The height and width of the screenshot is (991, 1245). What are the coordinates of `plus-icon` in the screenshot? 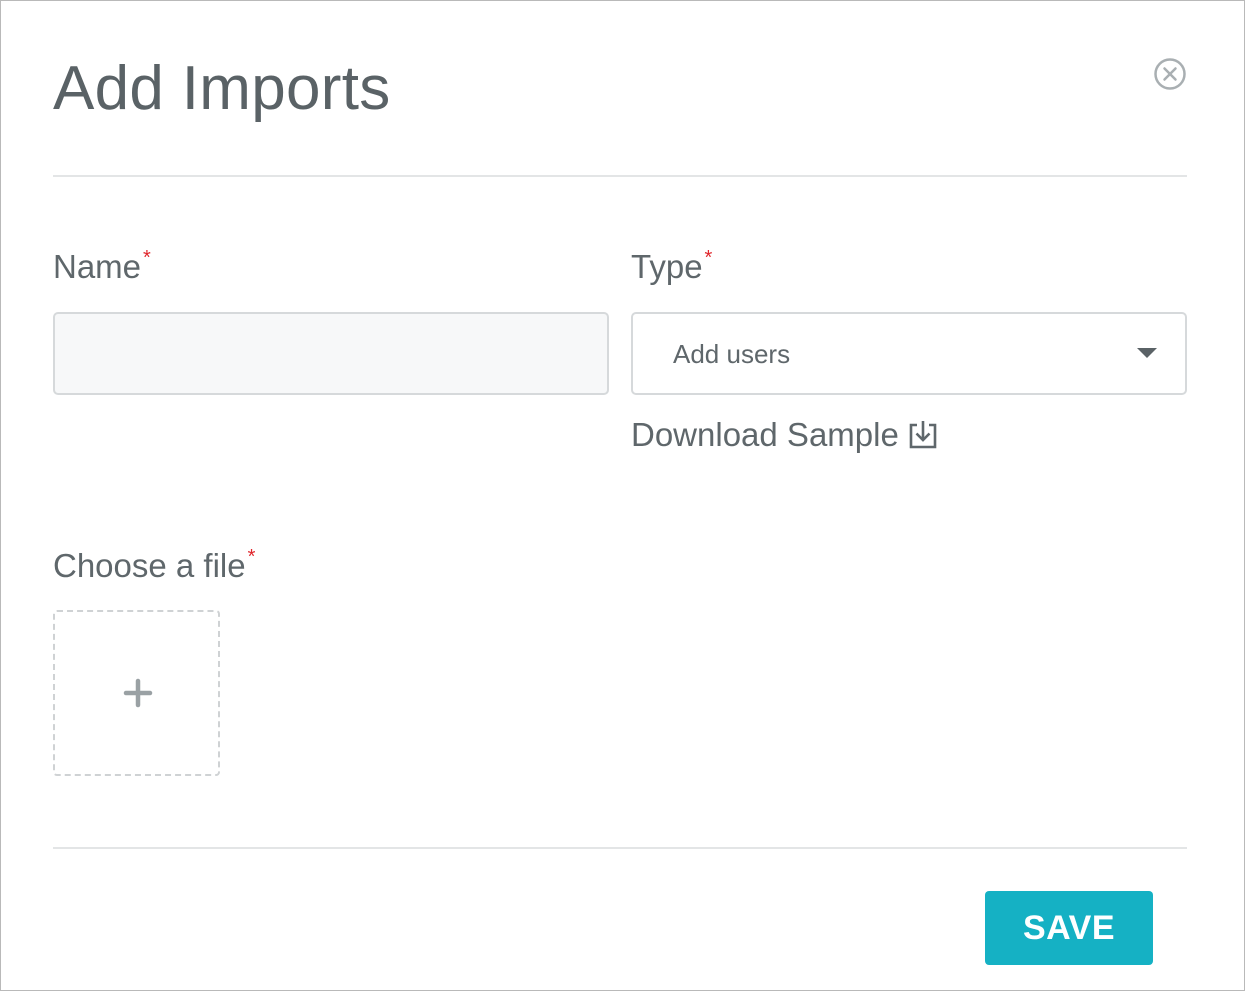 It's located at (138, 693).